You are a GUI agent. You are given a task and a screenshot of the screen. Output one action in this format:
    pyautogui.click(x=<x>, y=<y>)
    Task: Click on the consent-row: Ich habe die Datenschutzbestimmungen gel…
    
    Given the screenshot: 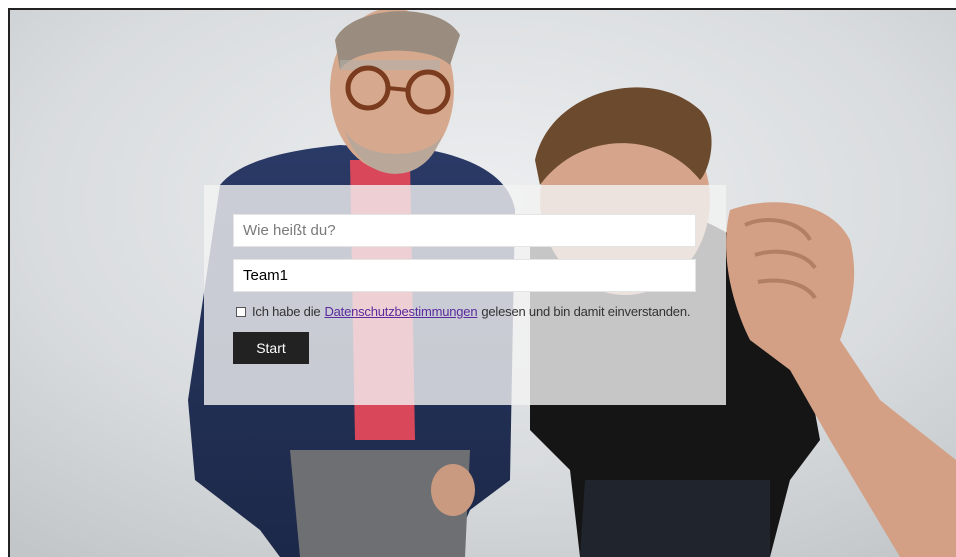 What is the action you would take?
    pyautogui.click(x=476, y=311)
    